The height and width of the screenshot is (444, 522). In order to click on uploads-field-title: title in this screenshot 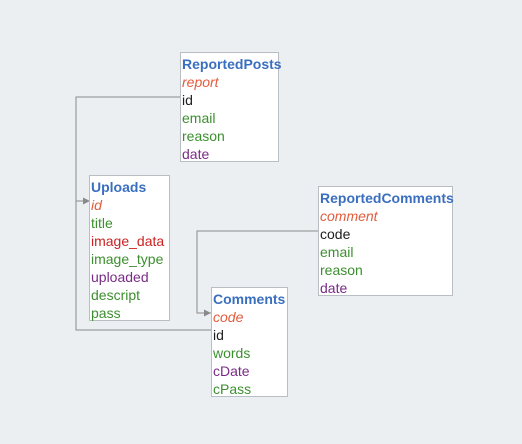, I will do `click(102, 223)`.